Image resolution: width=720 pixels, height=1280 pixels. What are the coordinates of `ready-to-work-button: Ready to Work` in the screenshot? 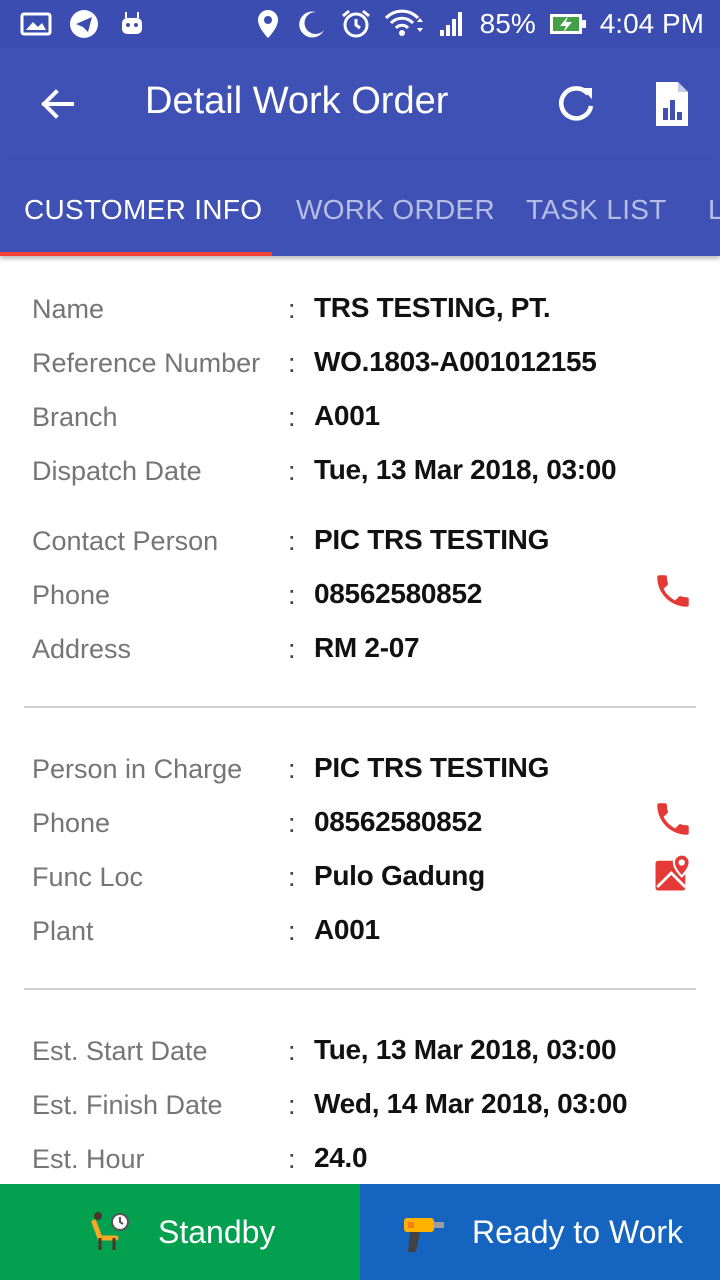 It's located at (540, 1232).